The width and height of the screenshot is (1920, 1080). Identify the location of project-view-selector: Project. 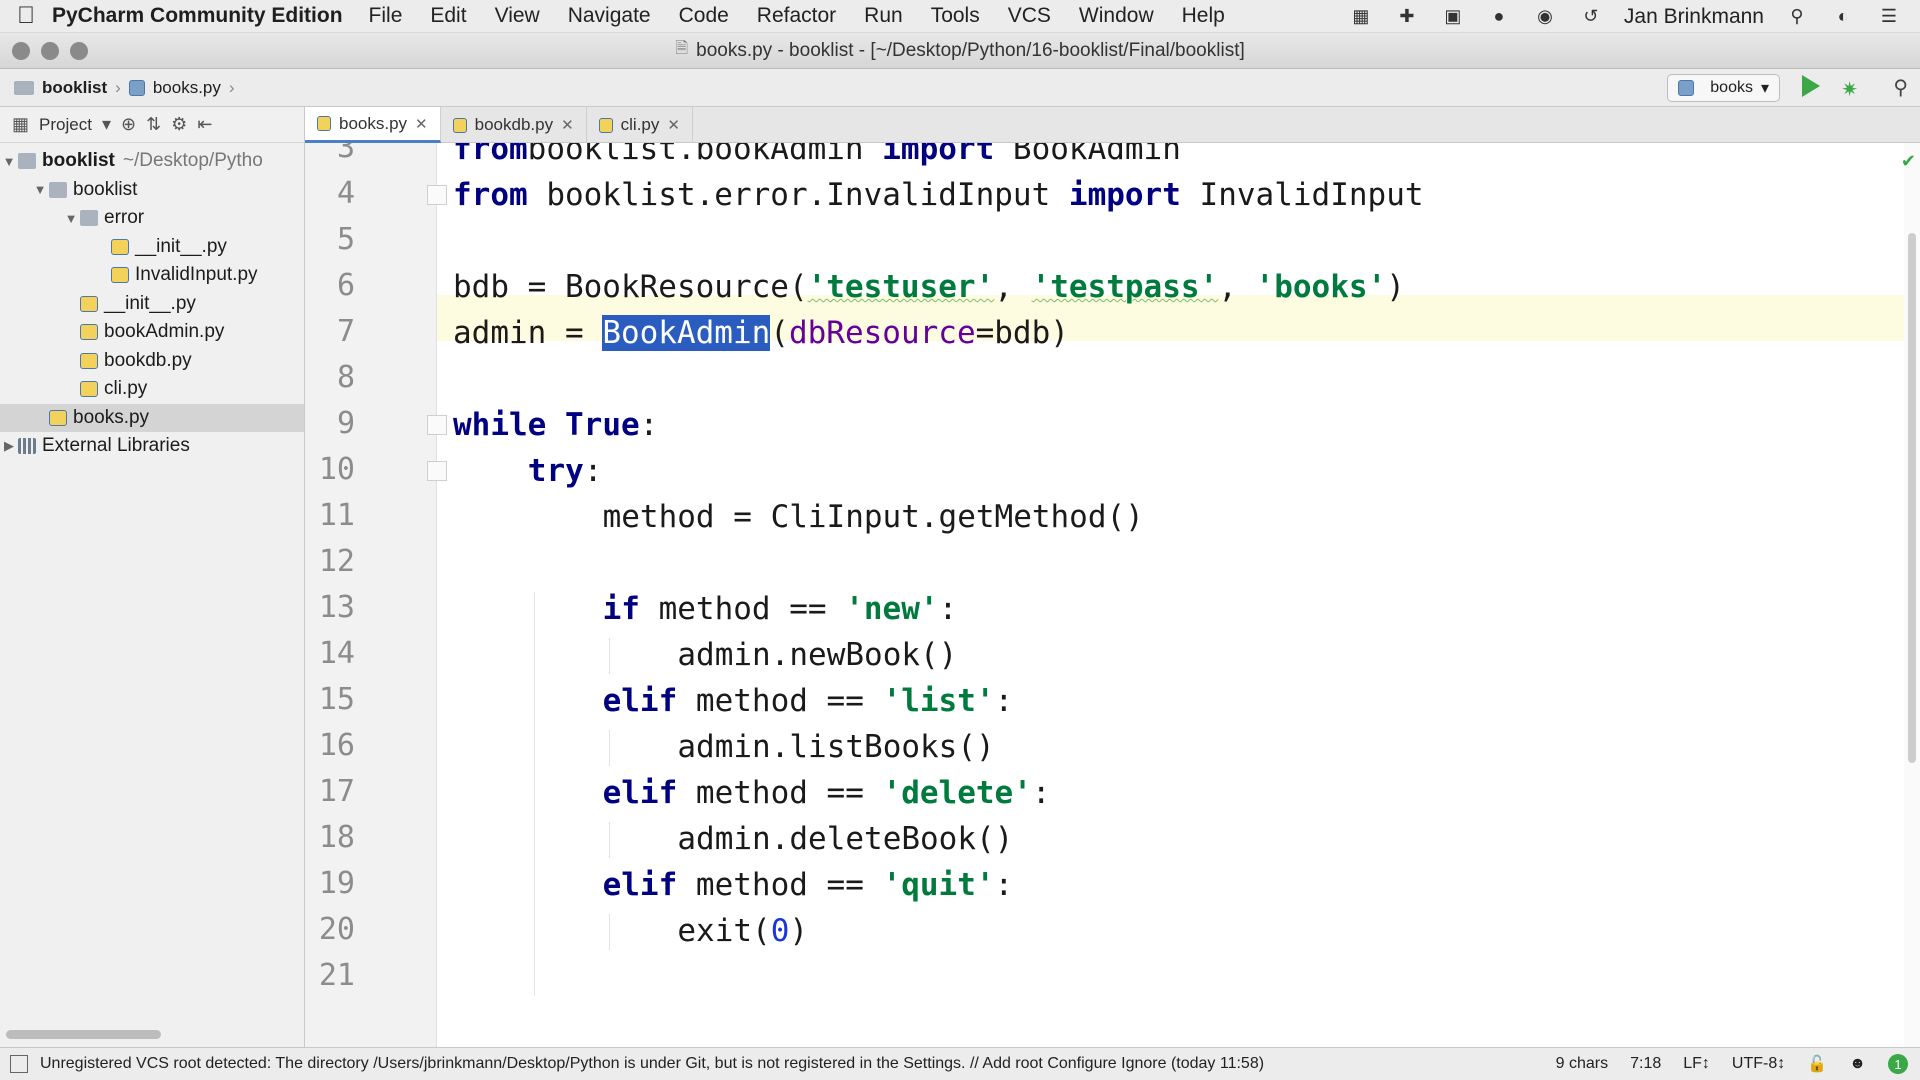
(65, 125).